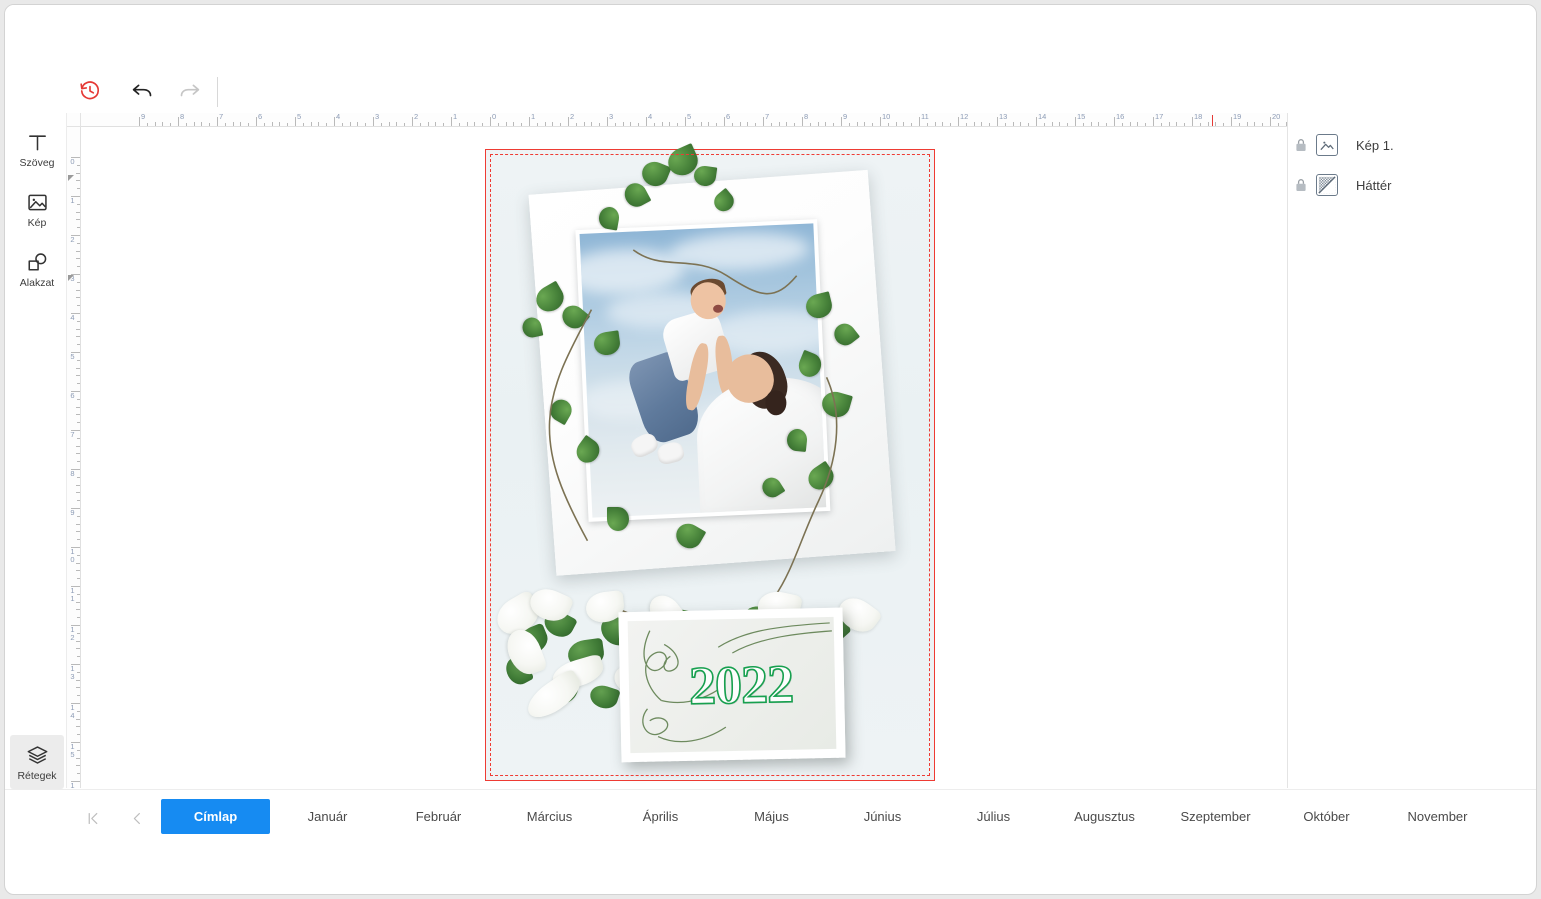 The width and height of the screenshot is (1541, 899). What do you see at coordinates (1104, 816) in the screenshot?
I see `page-tab-augusztus: Augusztus` at bounding box center [1104, 816].